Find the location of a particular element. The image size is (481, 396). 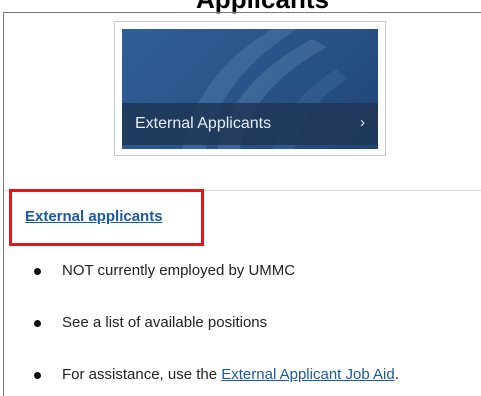

list-item-text: See a list of available positions is located at coordinates (165, 322).